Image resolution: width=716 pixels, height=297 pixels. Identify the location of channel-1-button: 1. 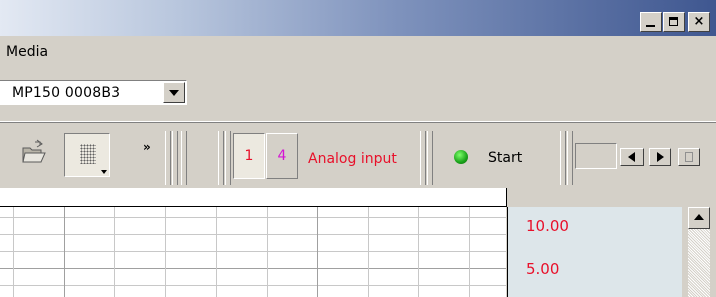
(249, 156).